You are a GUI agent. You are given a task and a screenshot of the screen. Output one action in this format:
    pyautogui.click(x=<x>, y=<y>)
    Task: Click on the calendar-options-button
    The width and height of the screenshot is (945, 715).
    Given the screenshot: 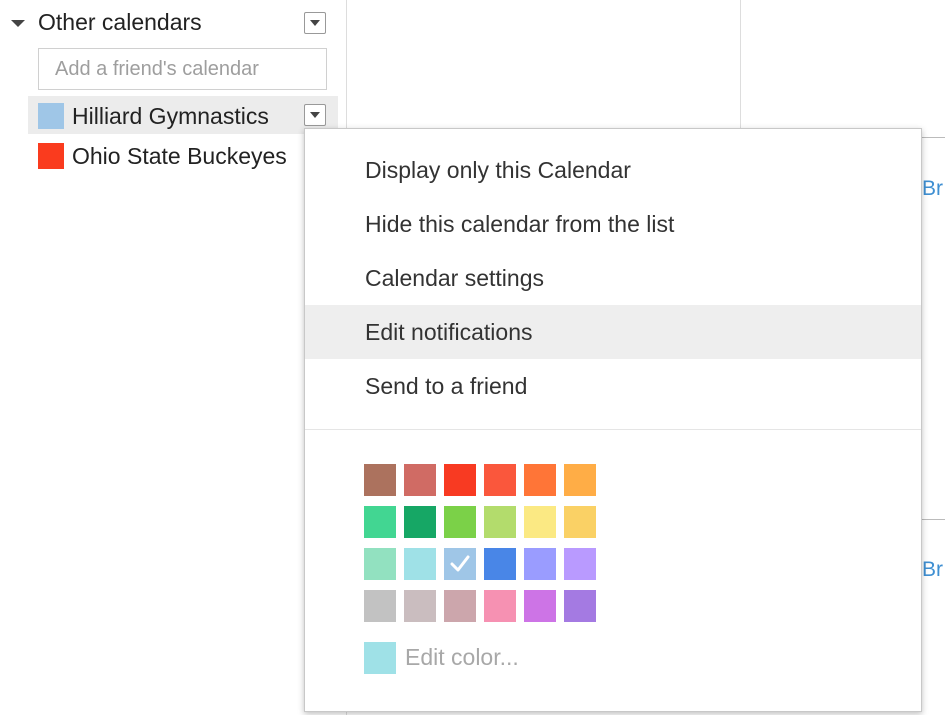 What is the action you would take?
    pyautogui.click(x=315, y=115)
    